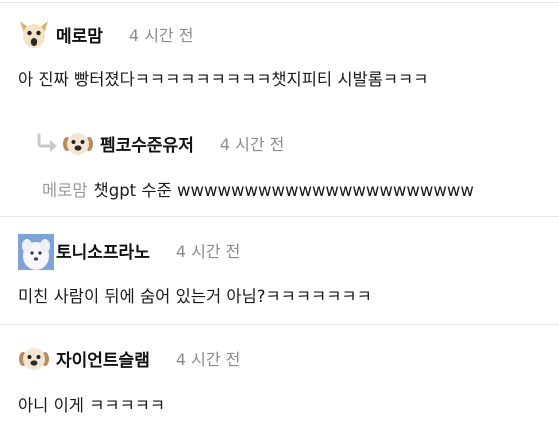 The image size is (559, 426). I want to click on comment-author: 토니소프라노, so click(103, 250).